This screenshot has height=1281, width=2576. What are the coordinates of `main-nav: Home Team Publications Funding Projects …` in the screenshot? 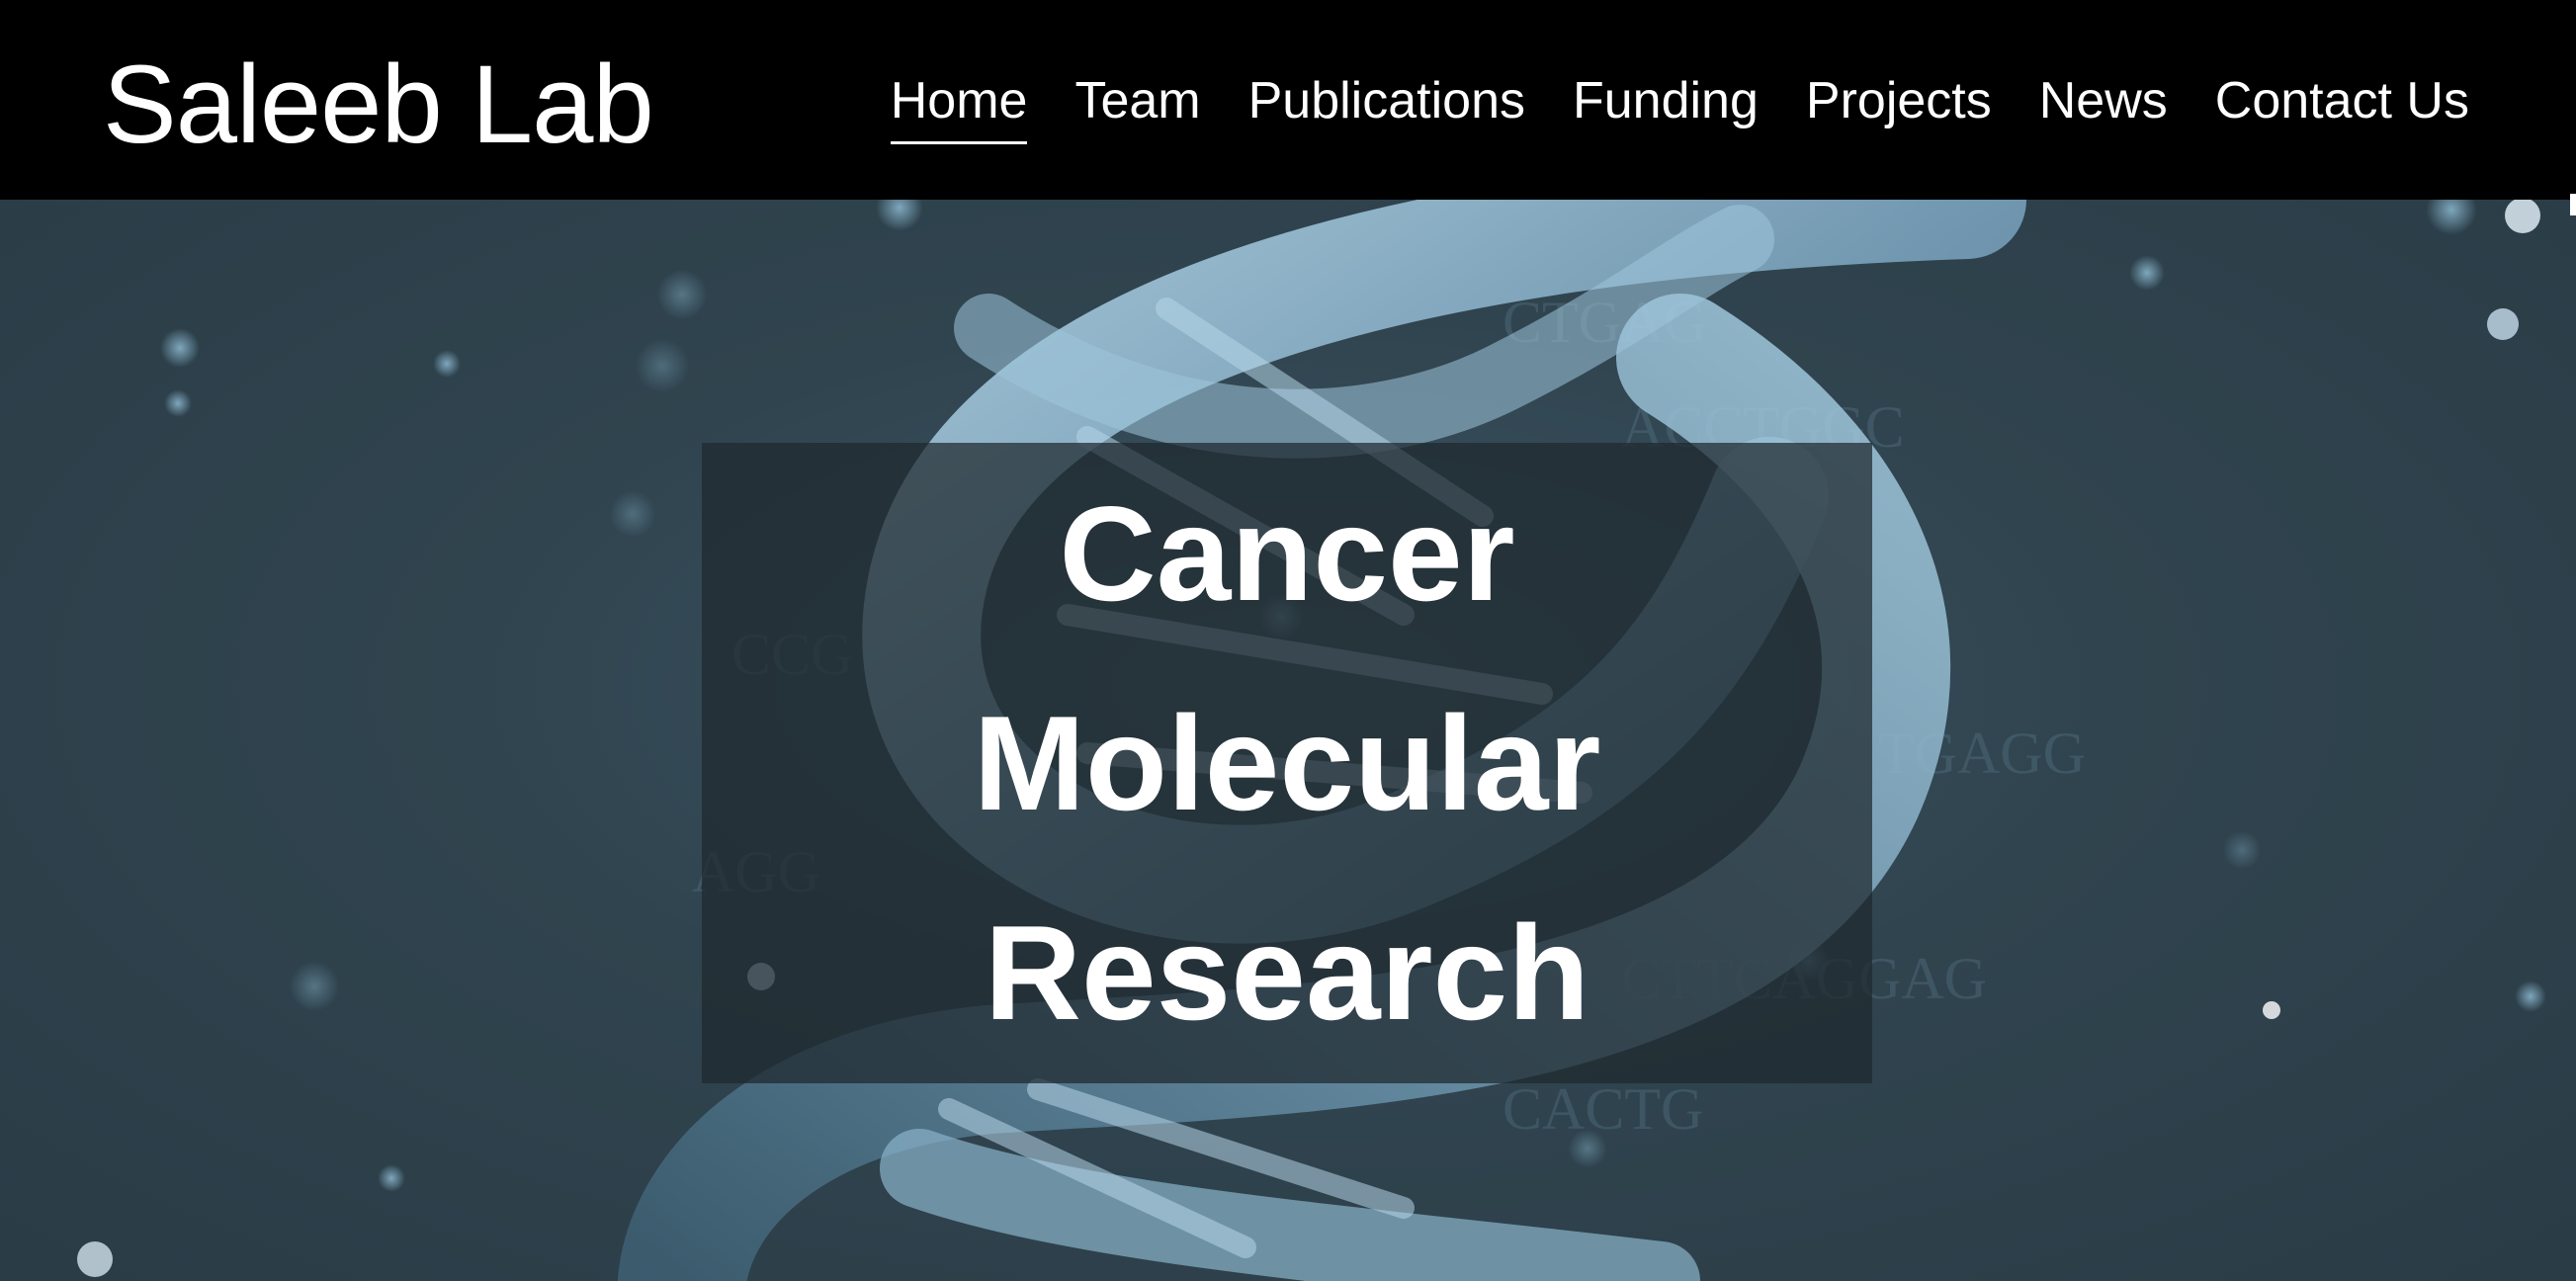 It's located at (1679, 104).